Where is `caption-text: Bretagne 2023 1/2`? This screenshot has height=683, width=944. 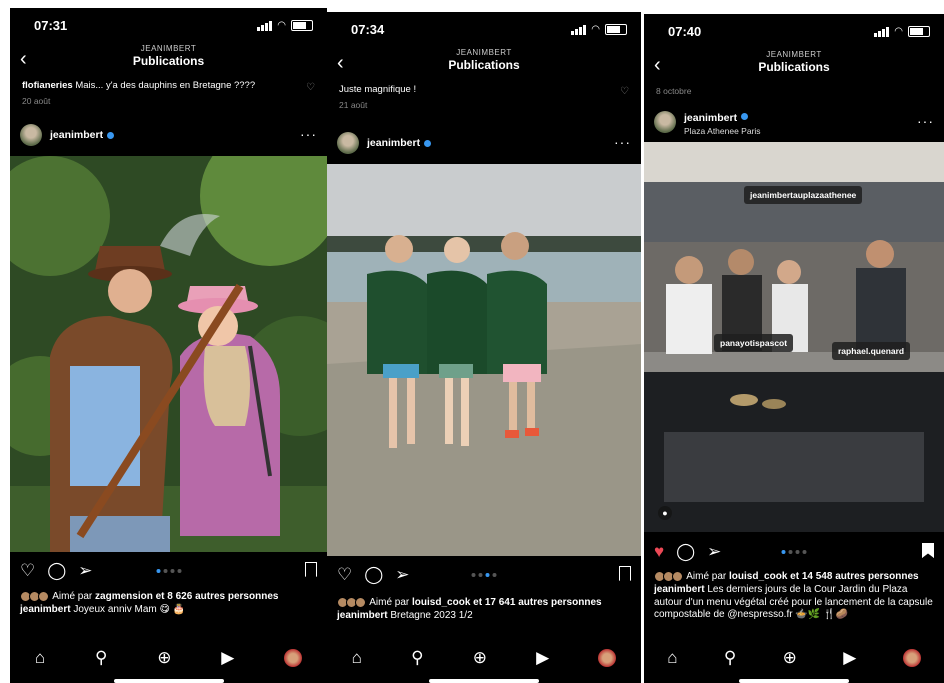
caption-text: Bretagne 2023 1/2 is located at coordinates (431, 615).